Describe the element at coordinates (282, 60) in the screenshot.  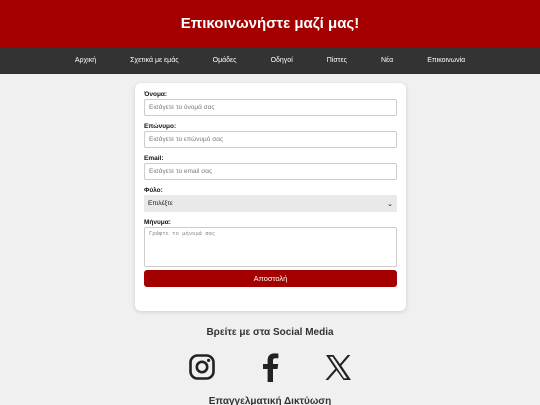
I see `nav-item-drivers: Οδηγοί` at that location.